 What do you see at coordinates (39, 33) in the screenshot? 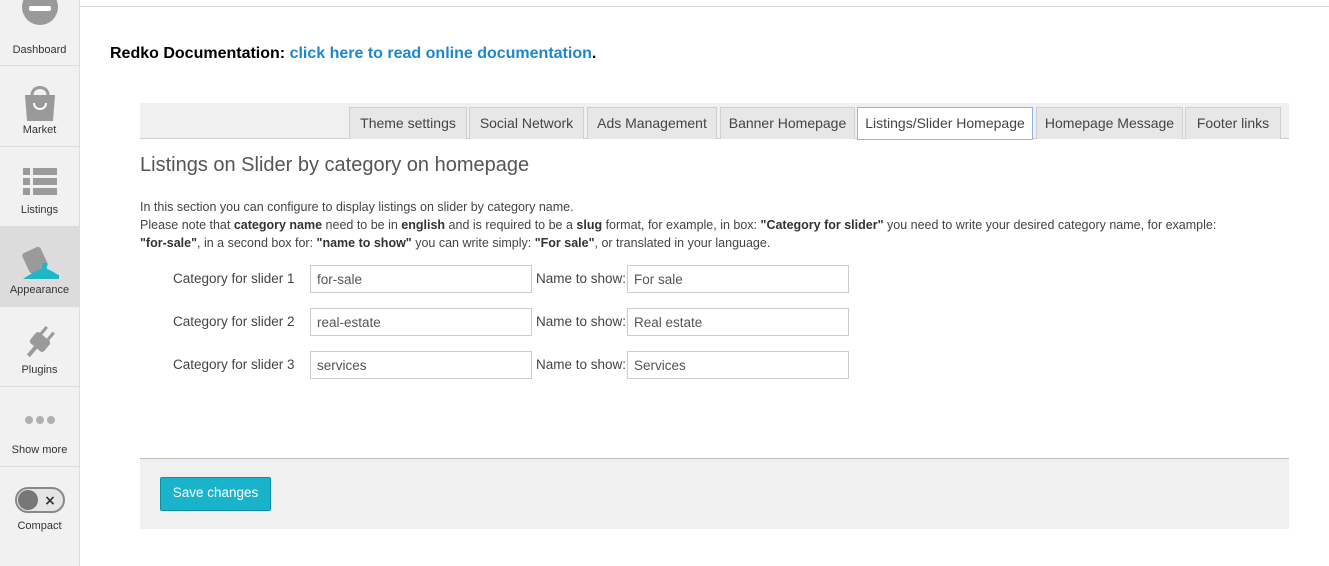
I see `sidebar-item-dashboard: Dashboard` at bounding box center [39, 33].